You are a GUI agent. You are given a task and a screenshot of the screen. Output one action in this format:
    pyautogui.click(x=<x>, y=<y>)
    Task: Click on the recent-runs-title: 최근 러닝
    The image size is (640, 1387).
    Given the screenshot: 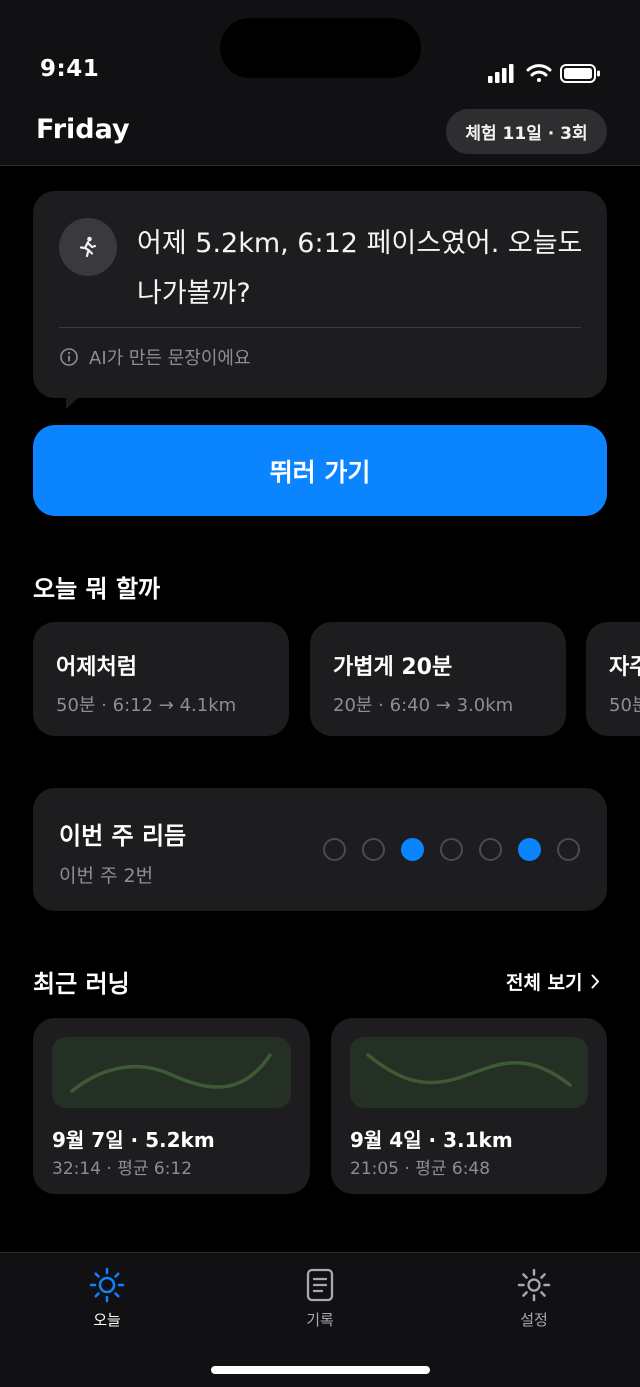 What is the action you would take?
    pyautogui.click(x=81, y=984)
    